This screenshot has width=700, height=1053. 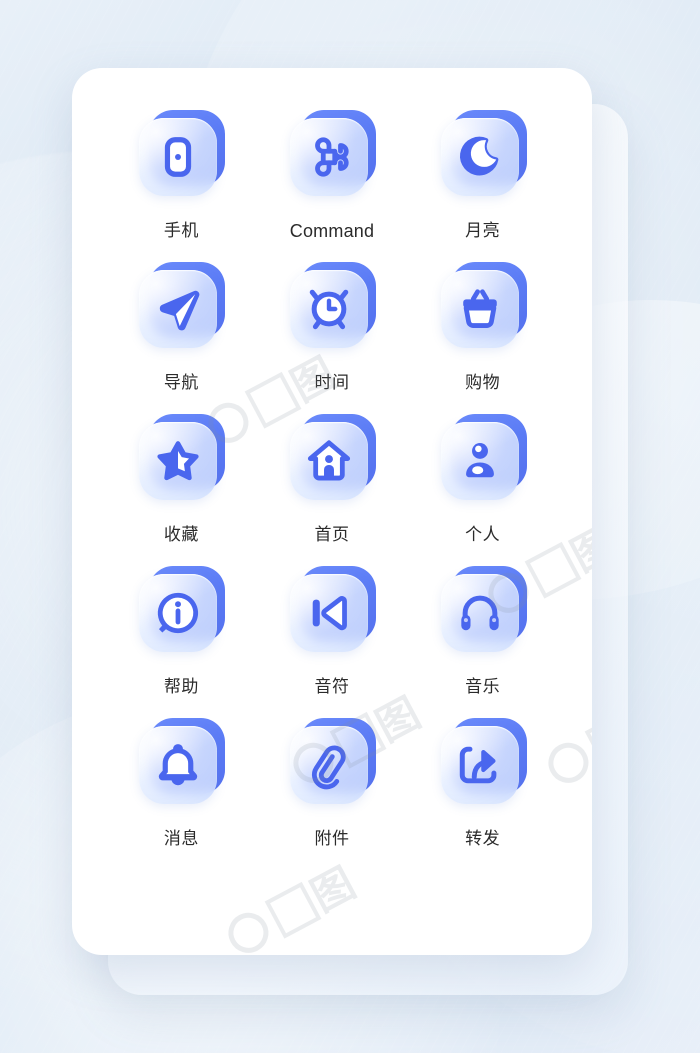 I want to click on icon-label: 帮助, so click(x=181, y=686).